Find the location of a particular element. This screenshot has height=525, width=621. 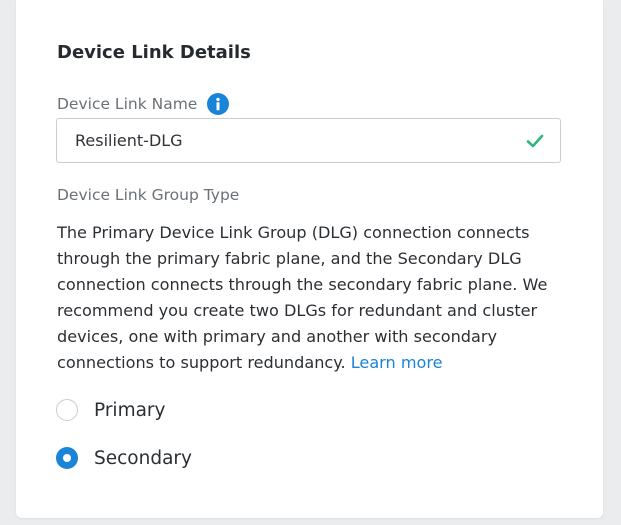

radio-label-primary: Primary is located at coordinates (130, 410).